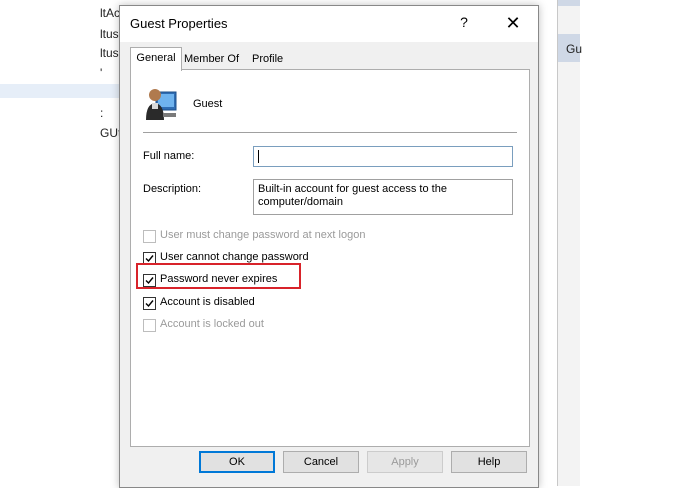 Image resolution: width=680 pixels, height=488 pixels. I want to click on title-bar: Guest Properties ? ✕, so click(329, 24).